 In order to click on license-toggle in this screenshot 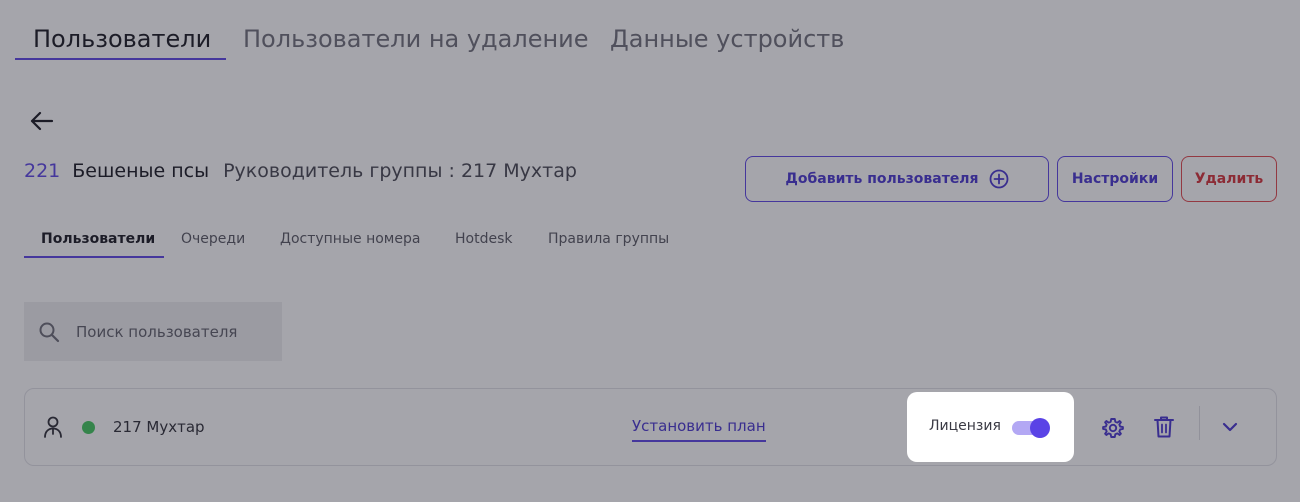, I will do `click(1031, 428)`.